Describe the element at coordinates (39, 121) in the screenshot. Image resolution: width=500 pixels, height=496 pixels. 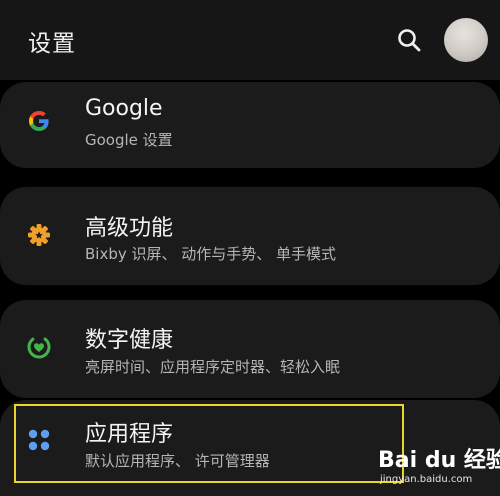
I see `google-g-icon` at that location.